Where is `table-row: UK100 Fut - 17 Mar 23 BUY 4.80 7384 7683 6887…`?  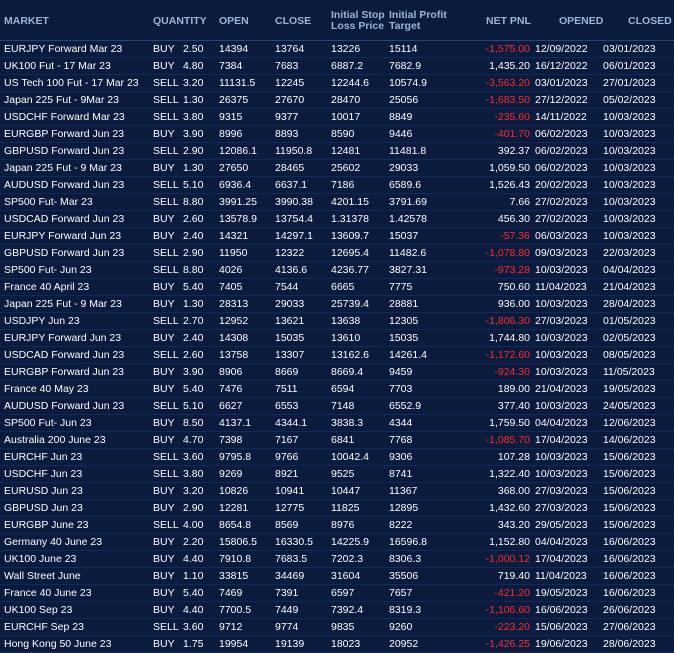
table-row: UK100 Fut - 17 Mar 23 BUY 4.80 7384 7683 6887… is located at coordinates (337, 66).